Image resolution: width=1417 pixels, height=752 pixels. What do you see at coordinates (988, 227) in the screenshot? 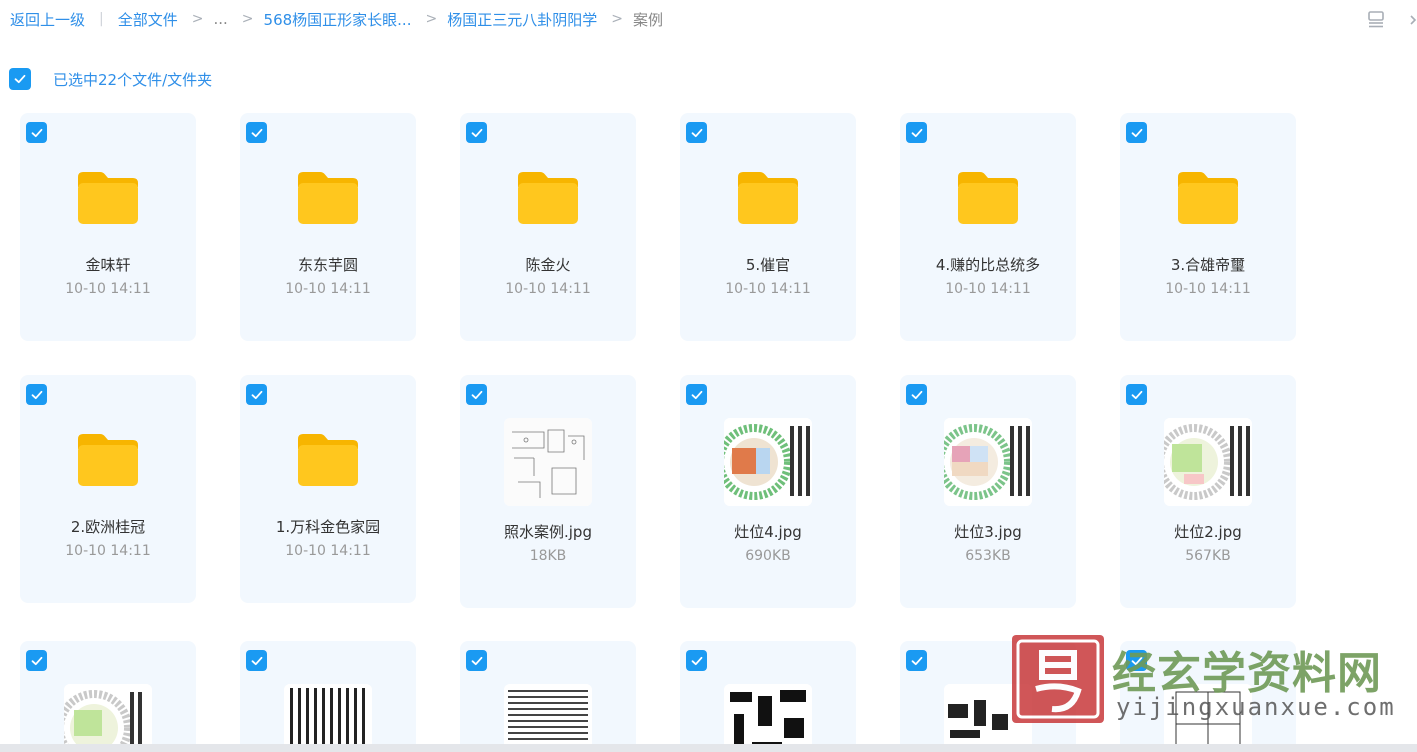
I see `folder-card: 4.赚的比总统多 10-10 14:11` at bounding box center [988, 227].